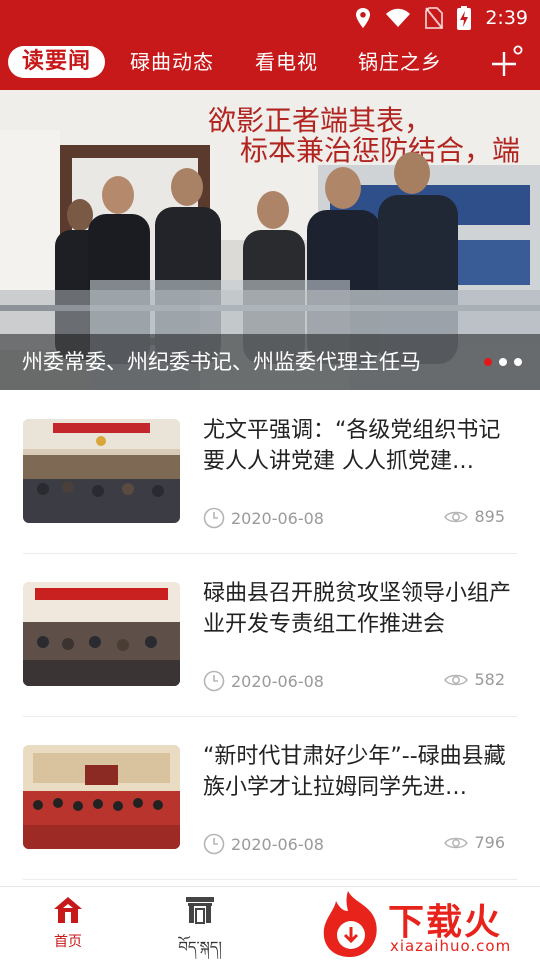 The image size is (540, 973). I want to click on no-sim-icon, so click(434, 18).